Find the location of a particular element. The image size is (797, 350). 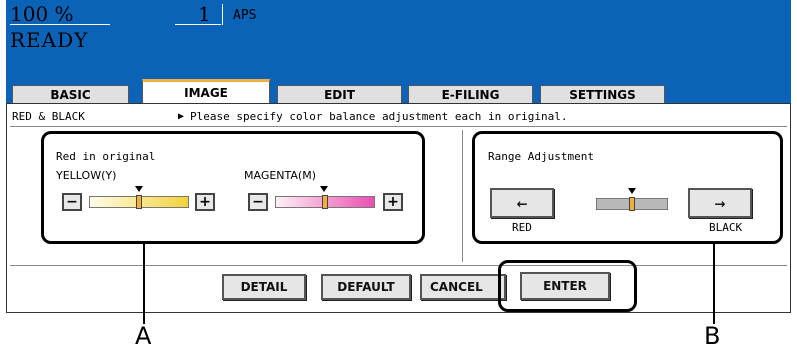

copies-count: 1 is located at coordinates (204, 14).